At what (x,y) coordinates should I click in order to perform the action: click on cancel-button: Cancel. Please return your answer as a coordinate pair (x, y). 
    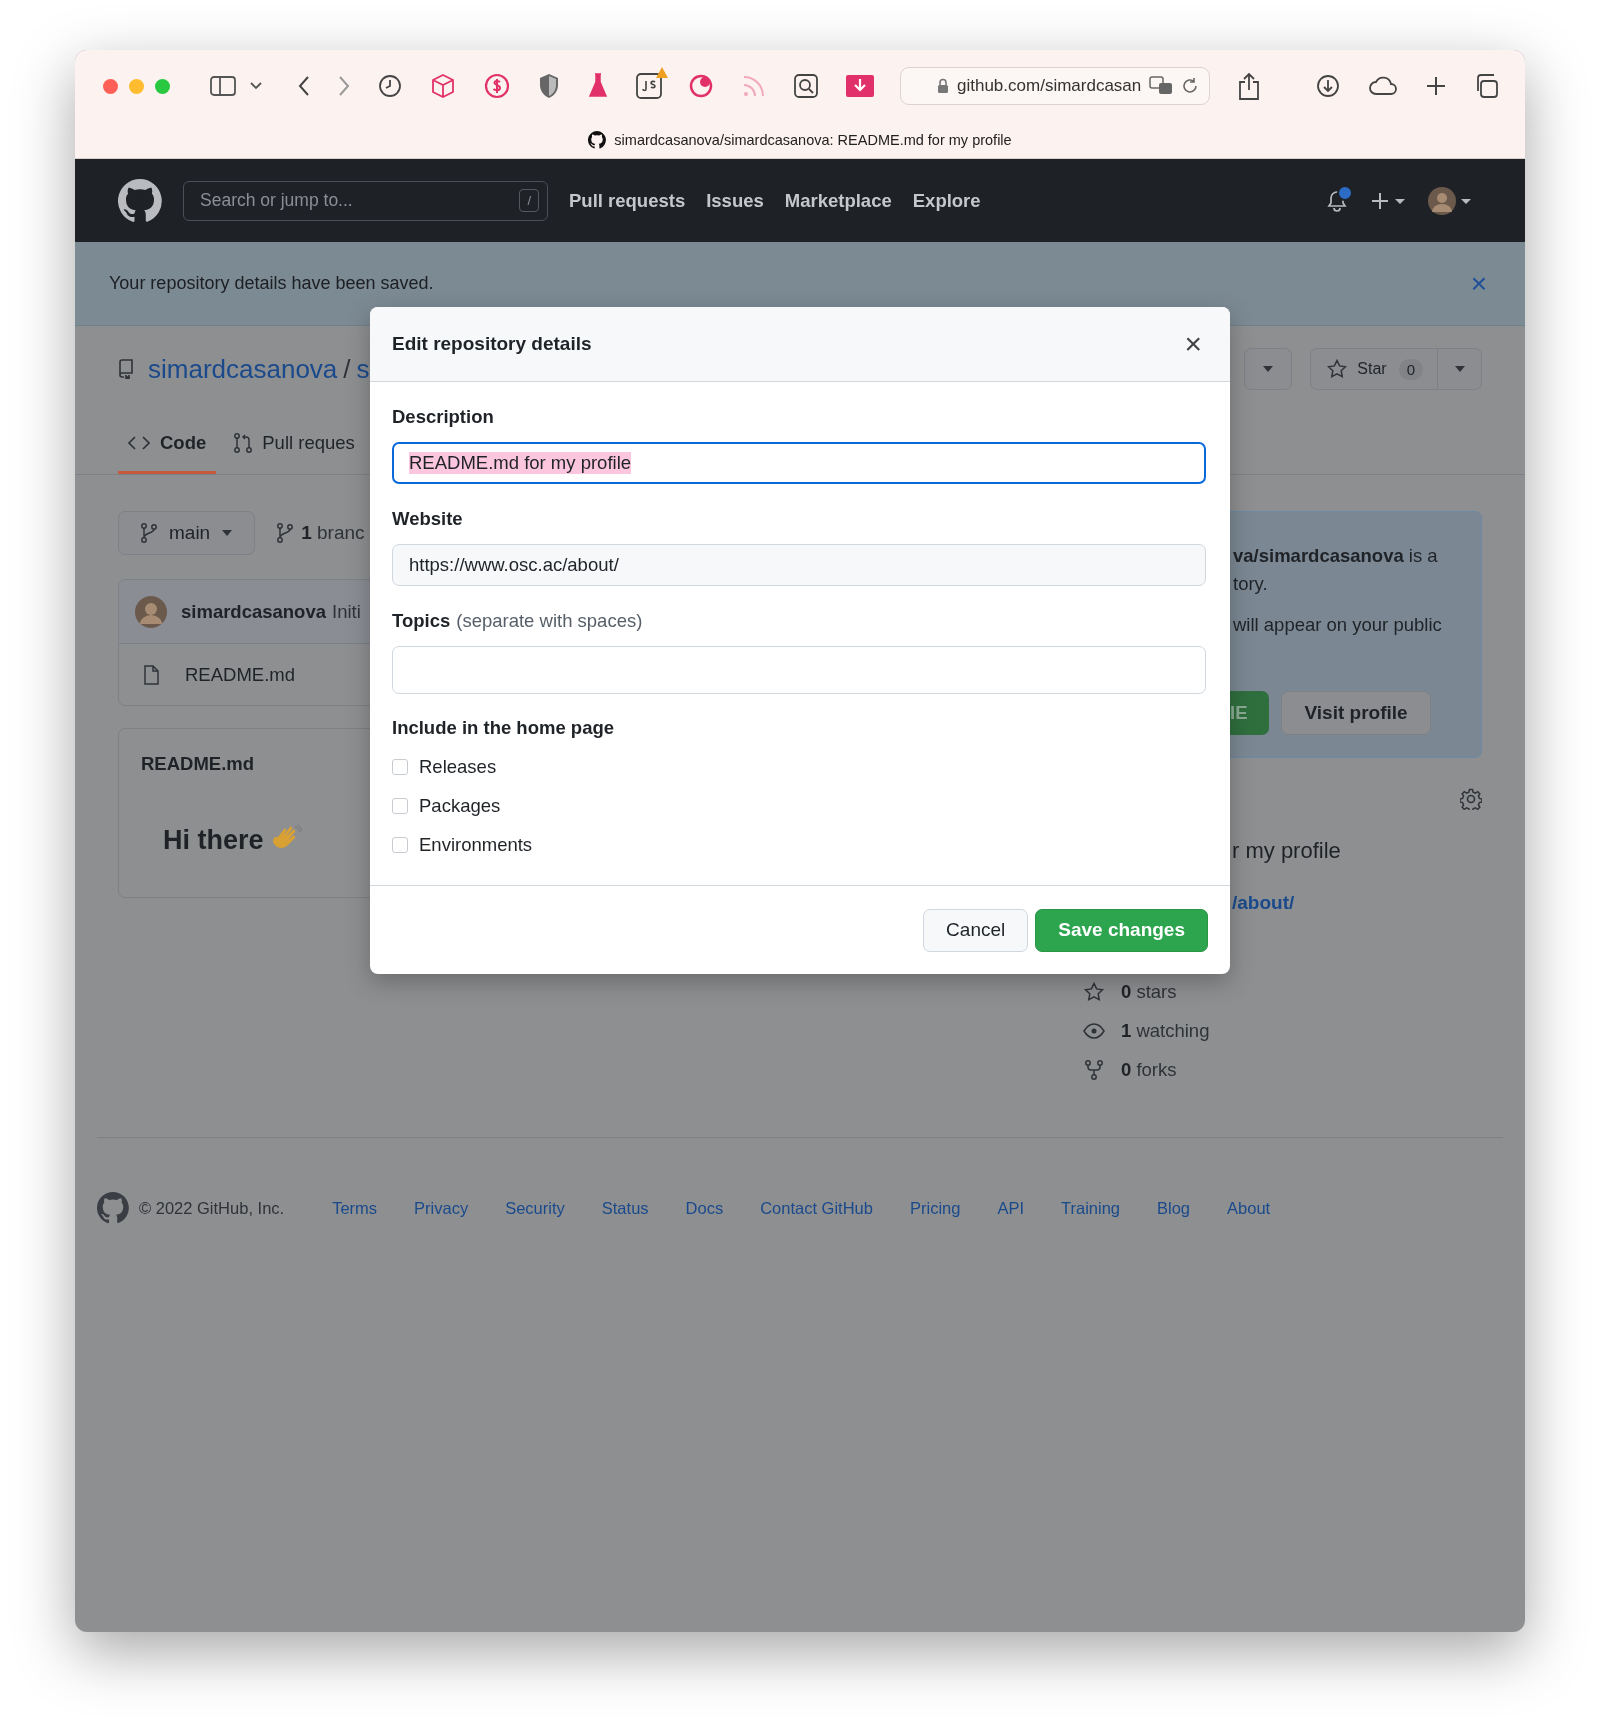
    Looking at the image, I should click on (976, 930).